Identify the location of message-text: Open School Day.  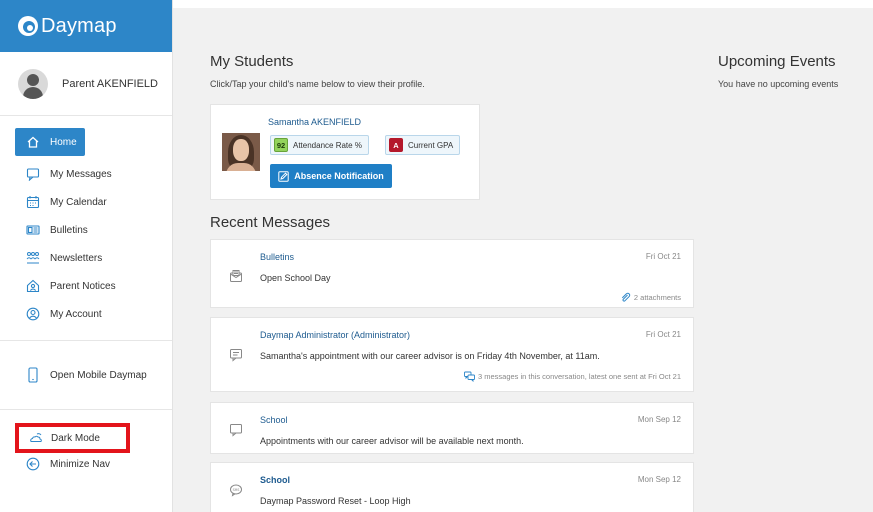
(295, 278).